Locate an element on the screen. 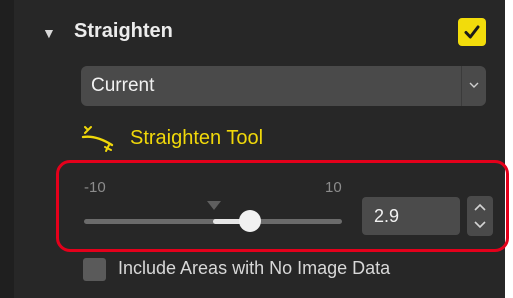  checkmark-icon is located at coordinates (472, 32).